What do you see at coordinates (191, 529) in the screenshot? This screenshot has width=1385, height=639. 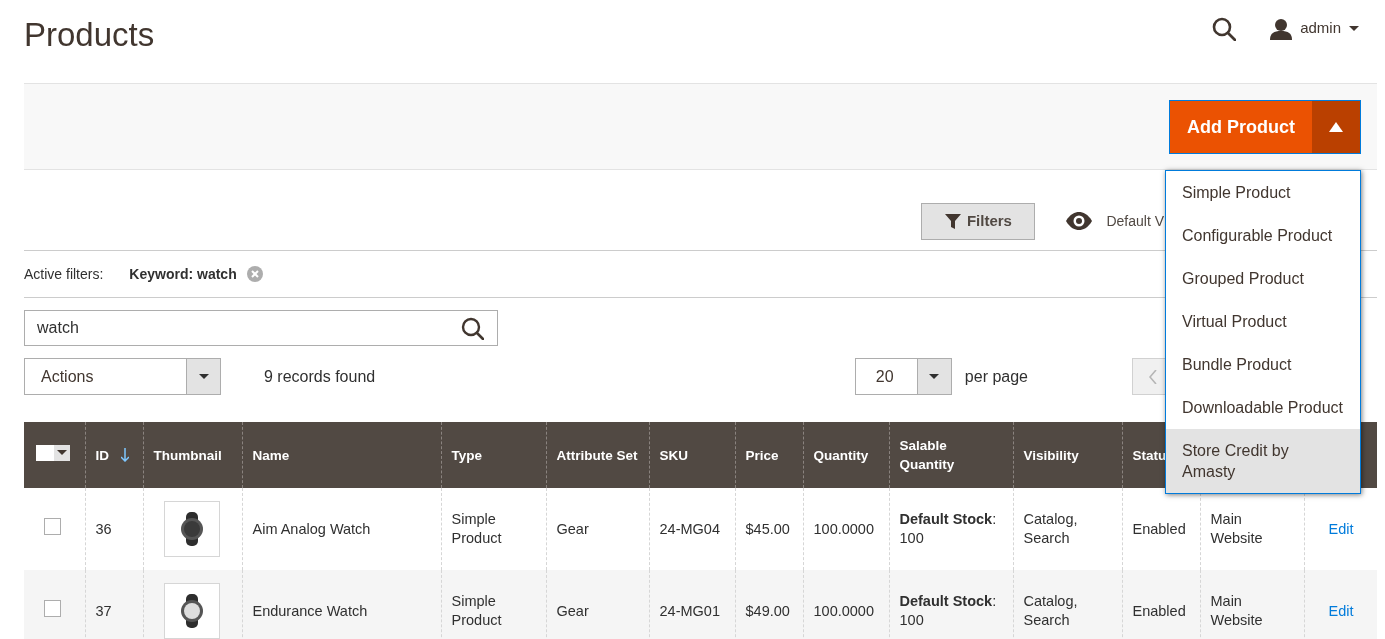 I see `product-photo-placeholder` at bounding box center [191, 529].